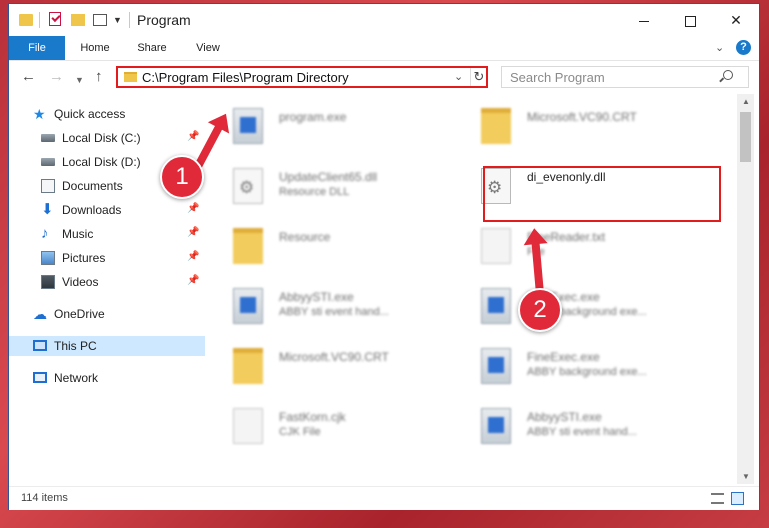 Image resolution: width=769 pixels, height=528 pixels. Describe the element at coordinates (478, 77) in the screenshot. I see `refresh-icon: ↻` at that location.